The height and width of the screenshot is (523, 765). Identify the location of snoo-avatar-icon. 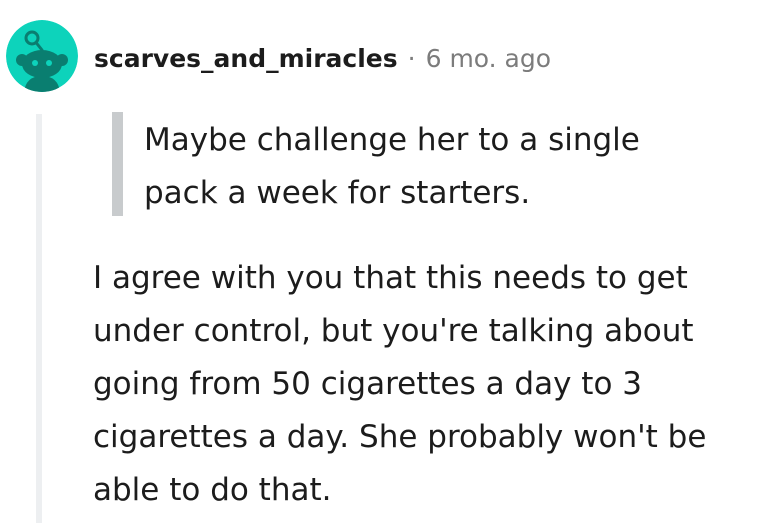
(42, 56).